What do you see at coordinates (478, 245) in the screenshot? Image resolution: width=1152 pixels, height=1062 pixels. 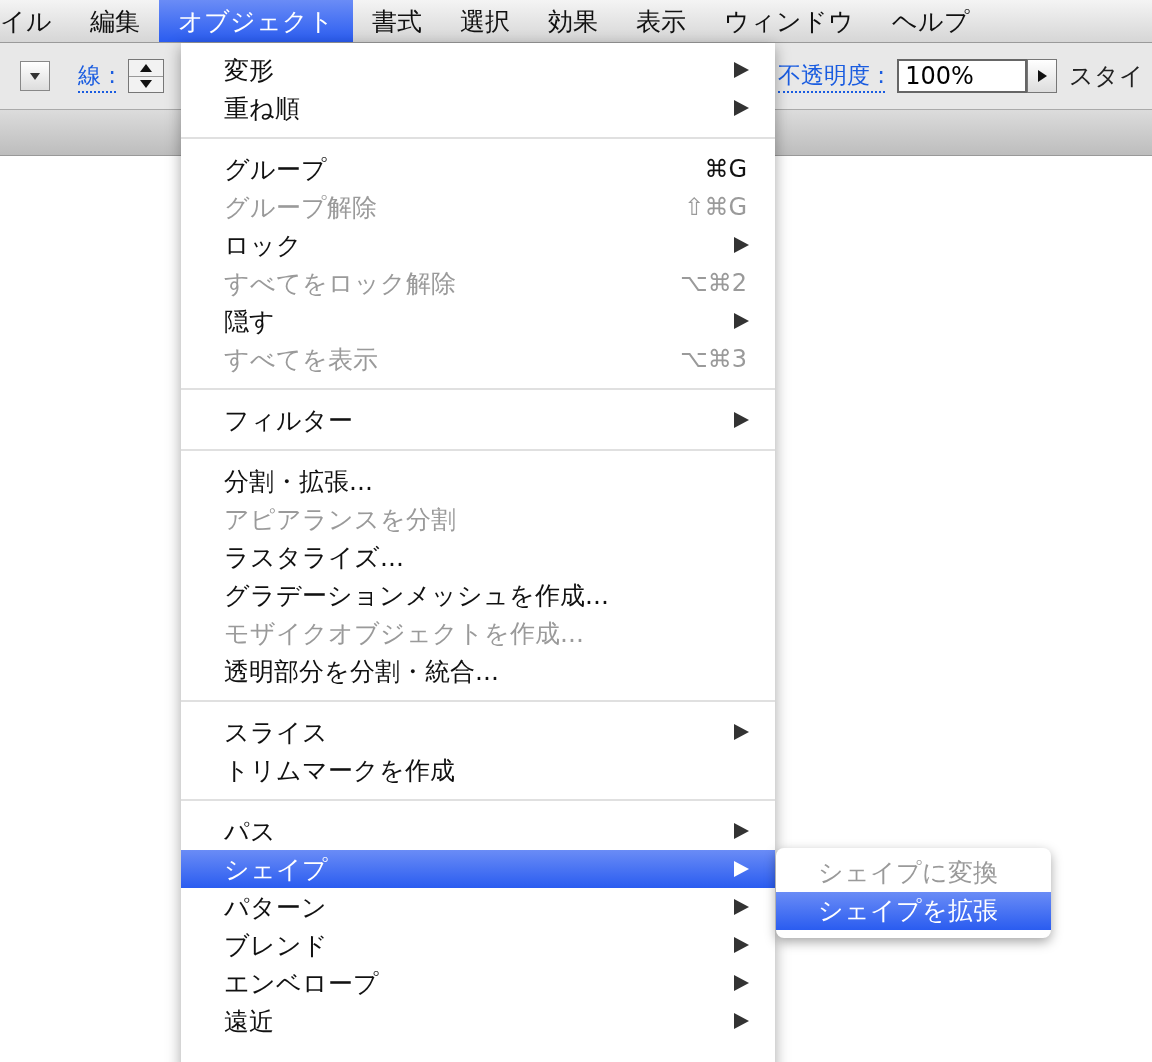 I see `menu-item: ロック` at bounding box center [478, 245].